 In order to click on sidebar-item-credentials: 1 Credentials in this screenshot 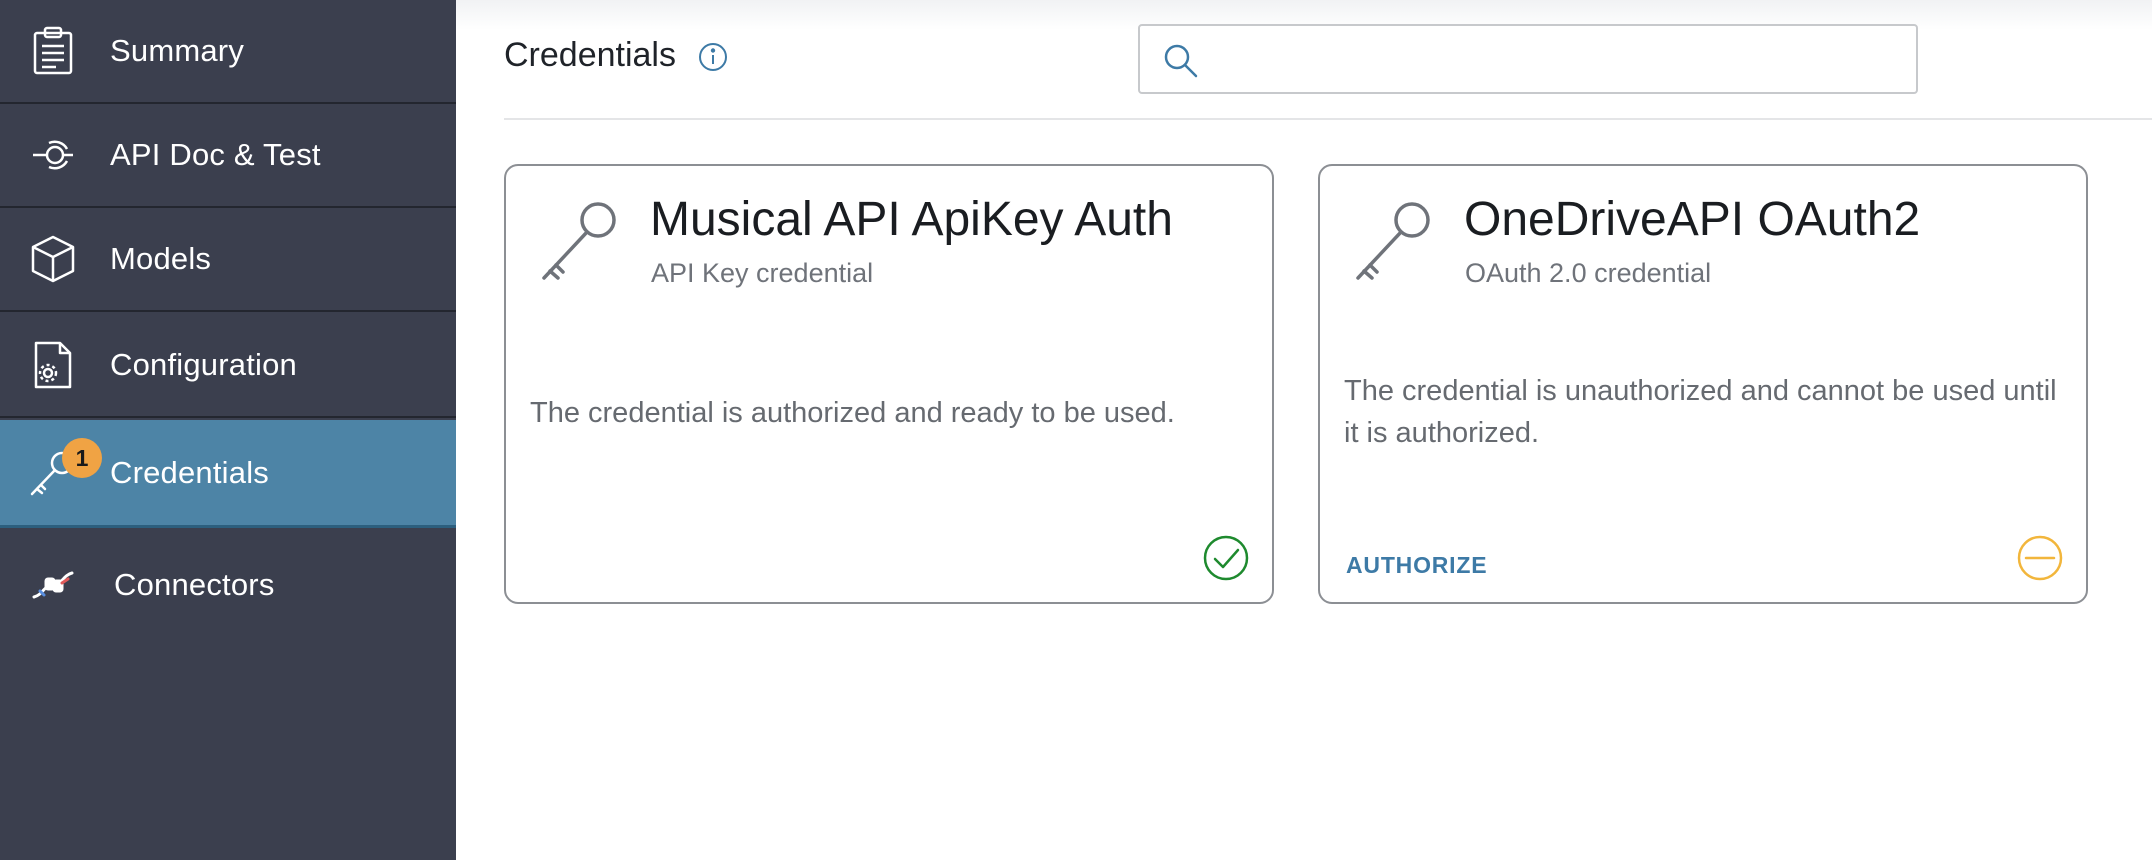, I will do `click(228, 474)`.